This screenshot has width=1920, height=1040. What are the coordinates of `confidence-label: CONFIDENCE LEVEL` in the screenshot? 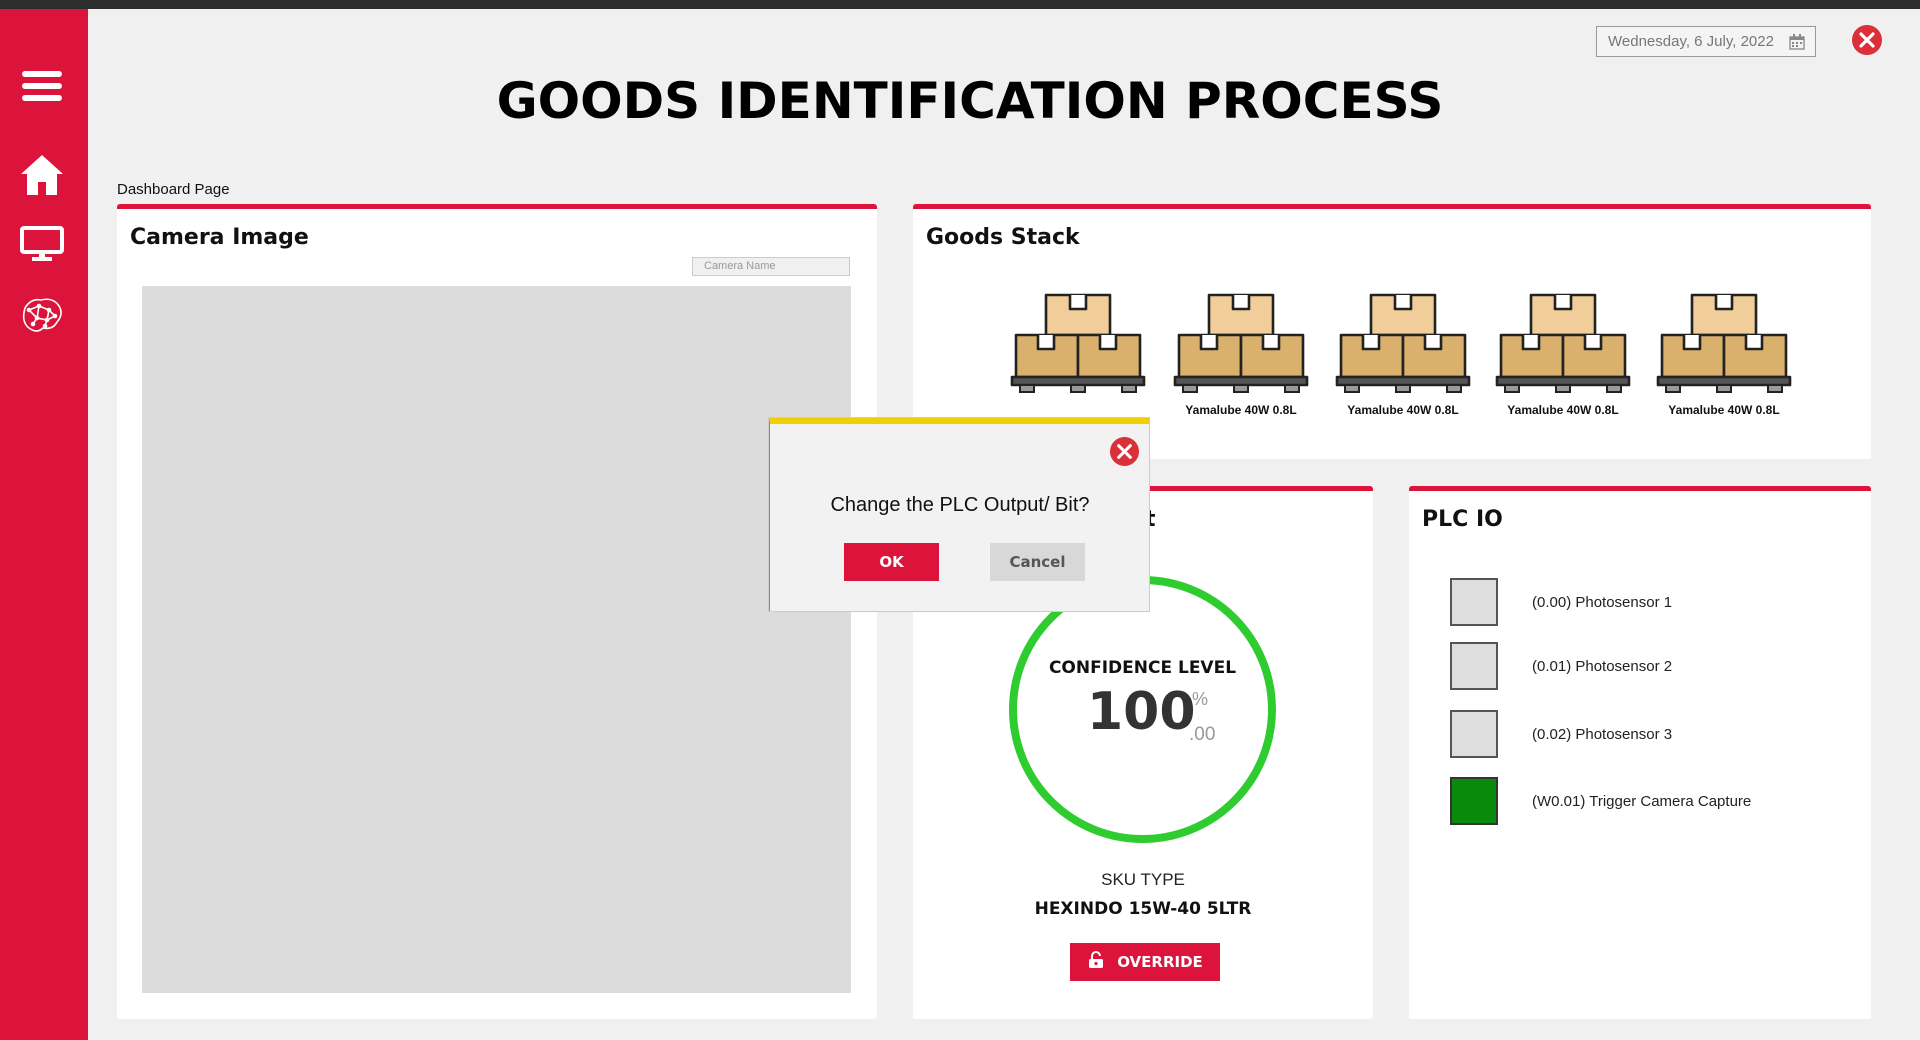 It's located at (1142, 668).